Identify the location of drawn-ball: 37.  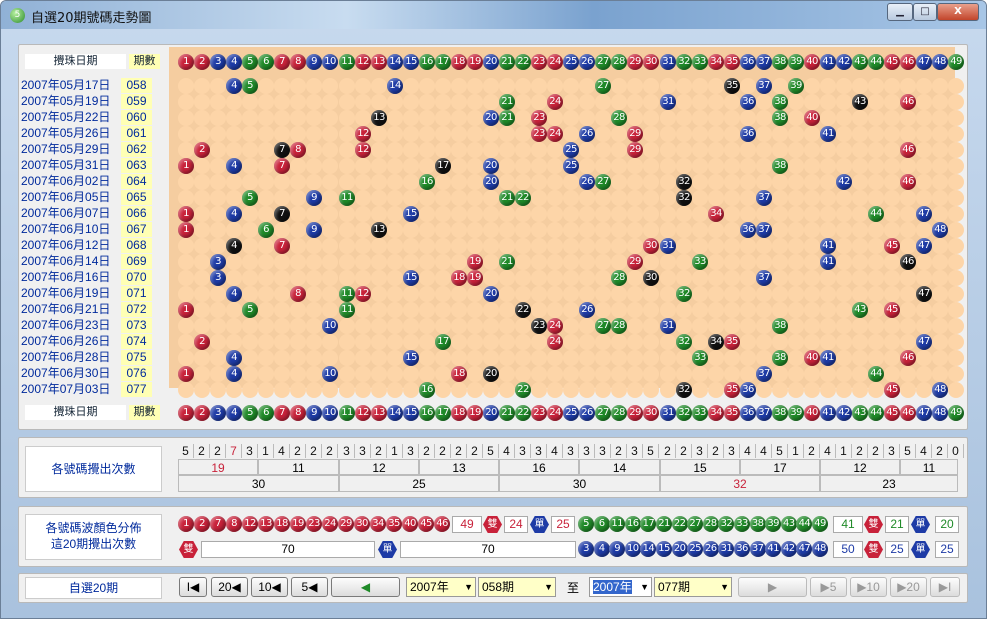
(764, 230).